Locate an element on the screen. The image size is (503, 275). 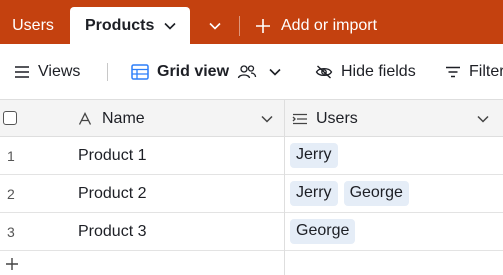
users-cell: George is located at coordinates (323, 231).